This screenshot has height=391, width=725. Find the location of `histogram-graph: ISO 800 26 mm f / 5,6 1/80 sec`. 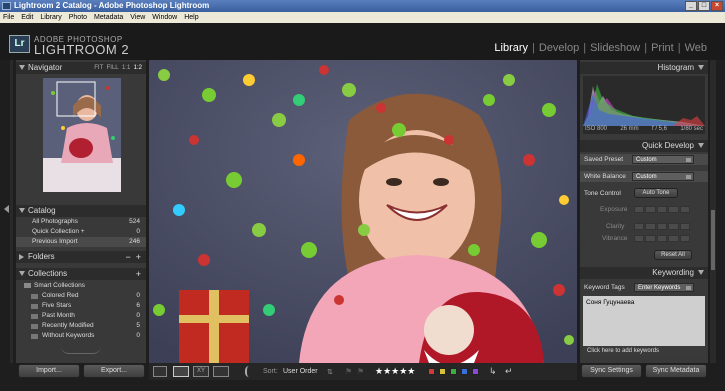

histogram-graph: ISO 800 26 mm f / 5,6 1/80 sec is located at coordinates (644, 105).